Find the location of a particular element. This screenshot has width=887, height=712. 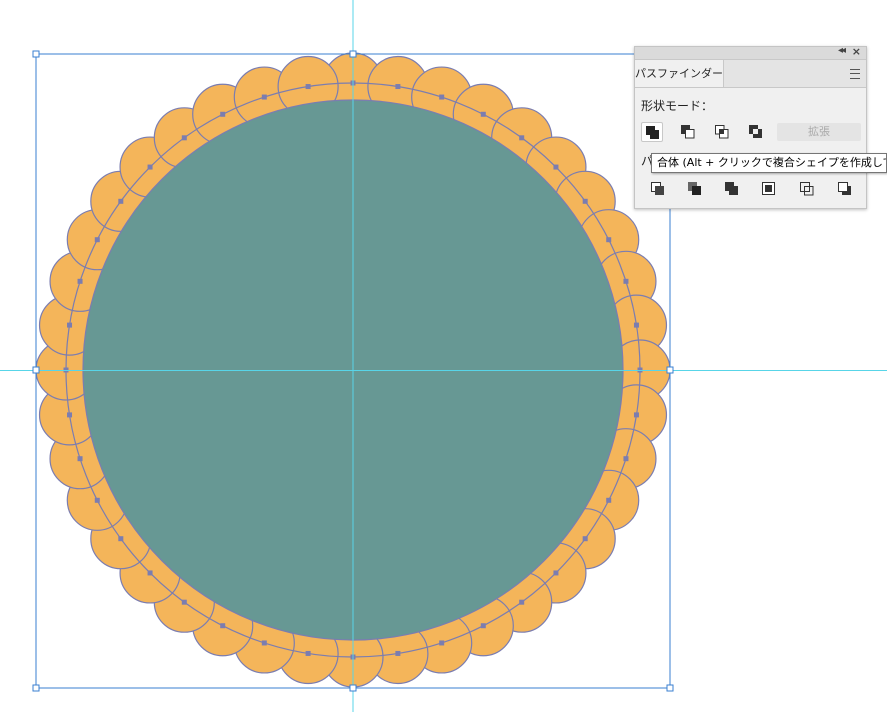

minus-back-icon is located at coordinates (844, 188).